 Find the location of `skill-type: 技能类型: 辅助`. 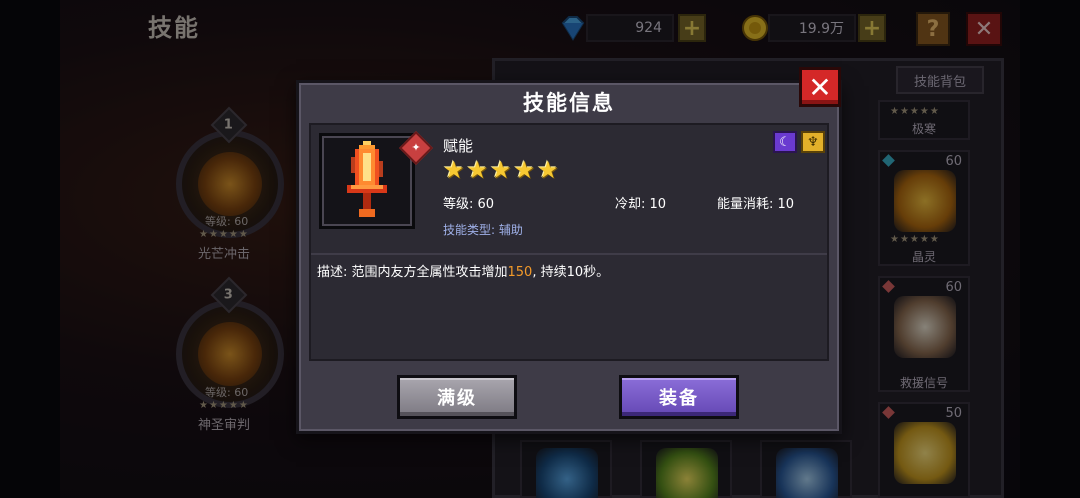

skill-type: 技能类型: 辅助 is located at coordinates (483, 230).